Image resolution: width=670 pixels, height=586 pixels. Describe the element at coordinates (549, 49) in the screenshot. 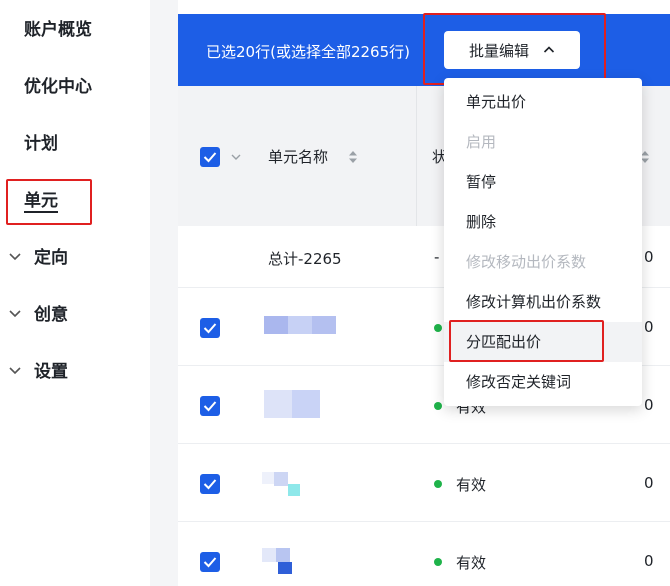

I see `chevron-up-icon` at that location.